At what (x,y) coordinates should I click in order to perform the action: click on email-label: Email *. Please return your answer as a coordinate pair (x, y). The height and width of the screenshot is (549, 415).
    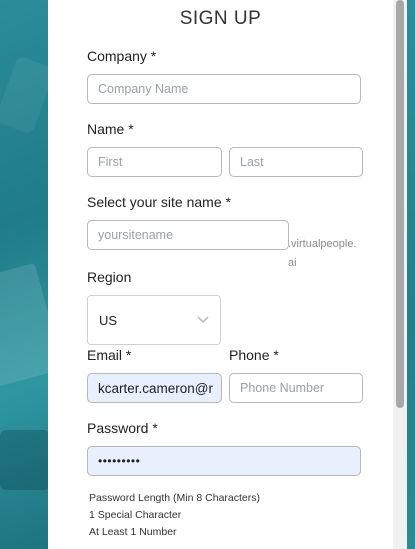
    Looking at the image, I should click on (109, 355).